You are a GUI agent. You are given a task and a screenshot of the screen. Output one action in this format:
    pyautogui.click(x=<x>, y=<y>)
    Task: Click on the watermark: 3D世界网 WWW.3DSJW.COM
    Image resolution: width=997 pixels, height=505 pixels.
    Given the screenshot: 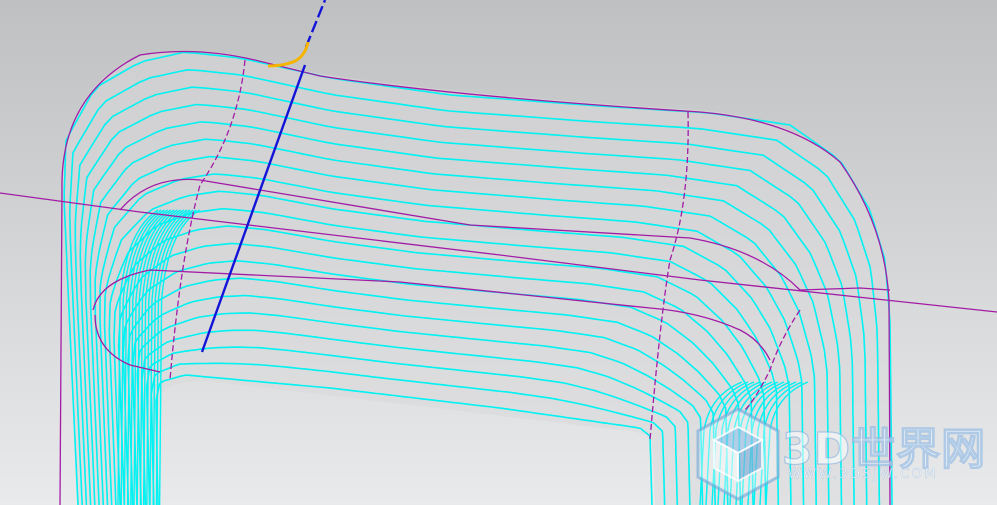 What is the action you would take?
    pyautogui.click(x=842, y=453)
    